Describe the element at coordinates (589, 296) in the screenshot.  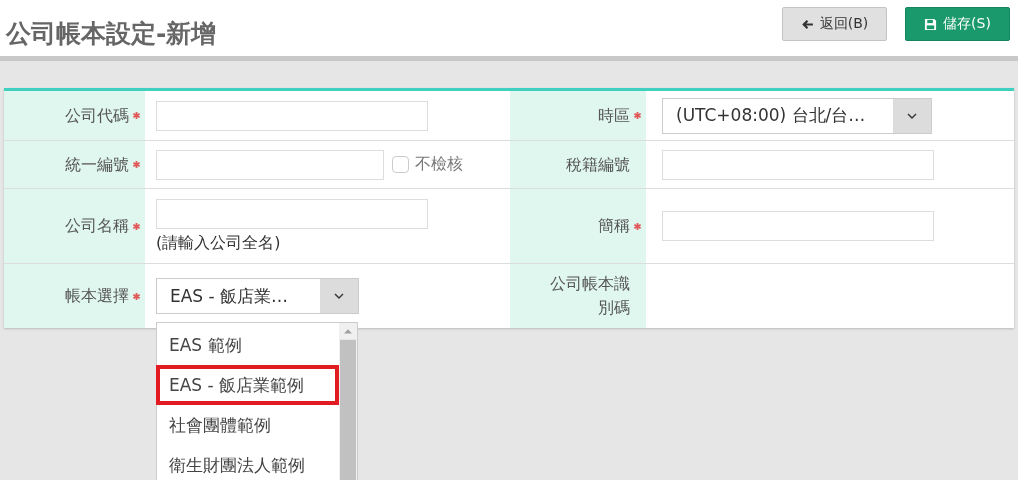
I see `field-label: 公司帳本識別碼` at that location.